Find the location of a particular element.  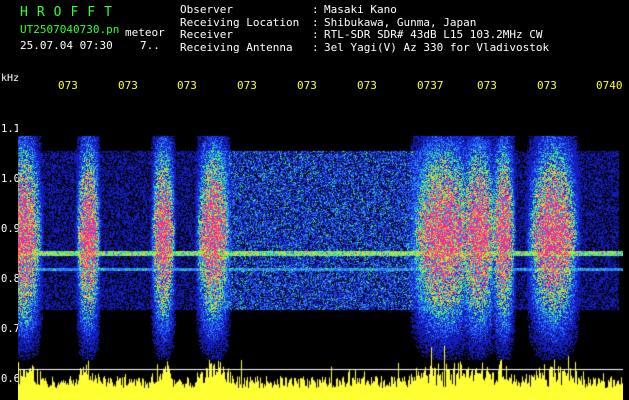

receiver-value: RTL-SDR SDR# 43dB L15 103.2MHz CW is located at coordinates (433, 34).